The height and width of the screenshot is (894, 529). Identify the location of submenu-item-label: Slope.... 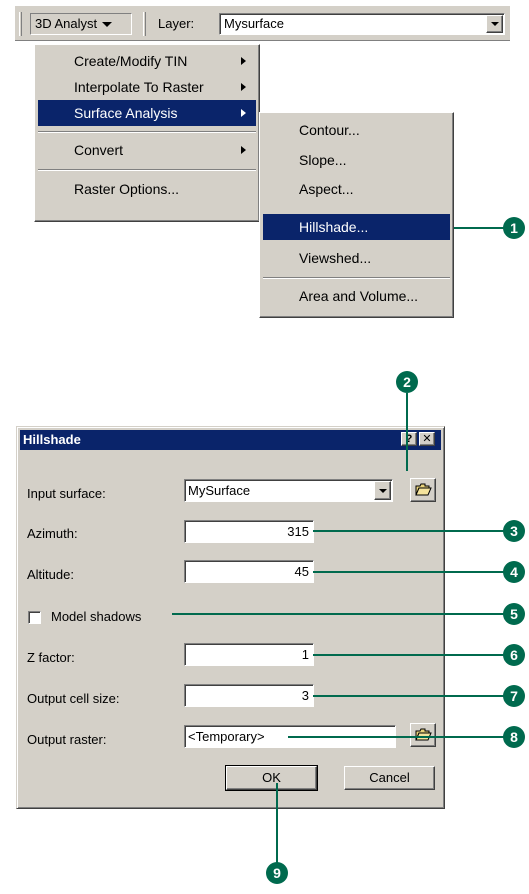
(323, 160).